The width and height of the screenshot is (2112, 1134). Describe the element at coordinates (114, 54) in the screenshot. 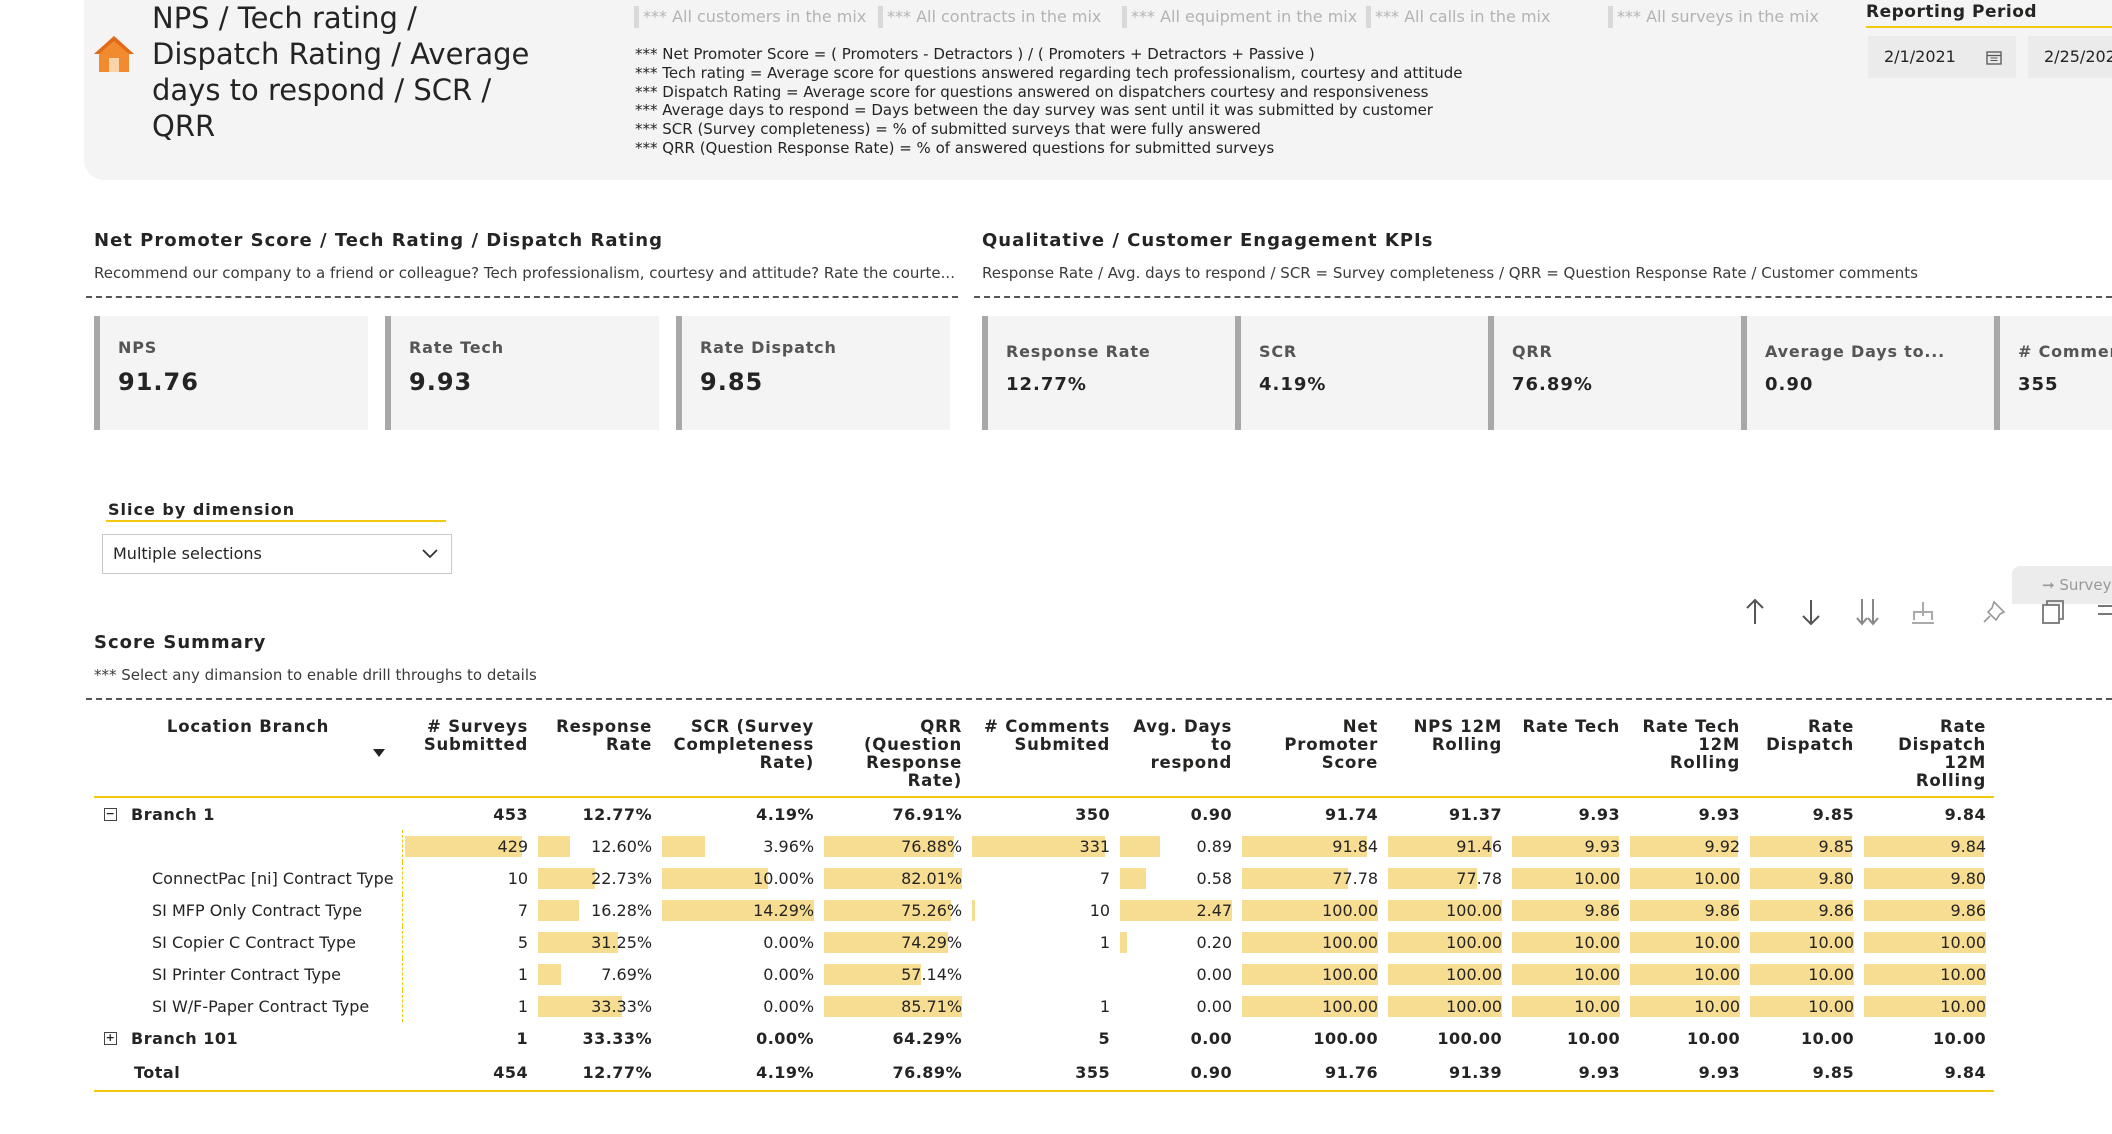

I see `home-icon` at that location.